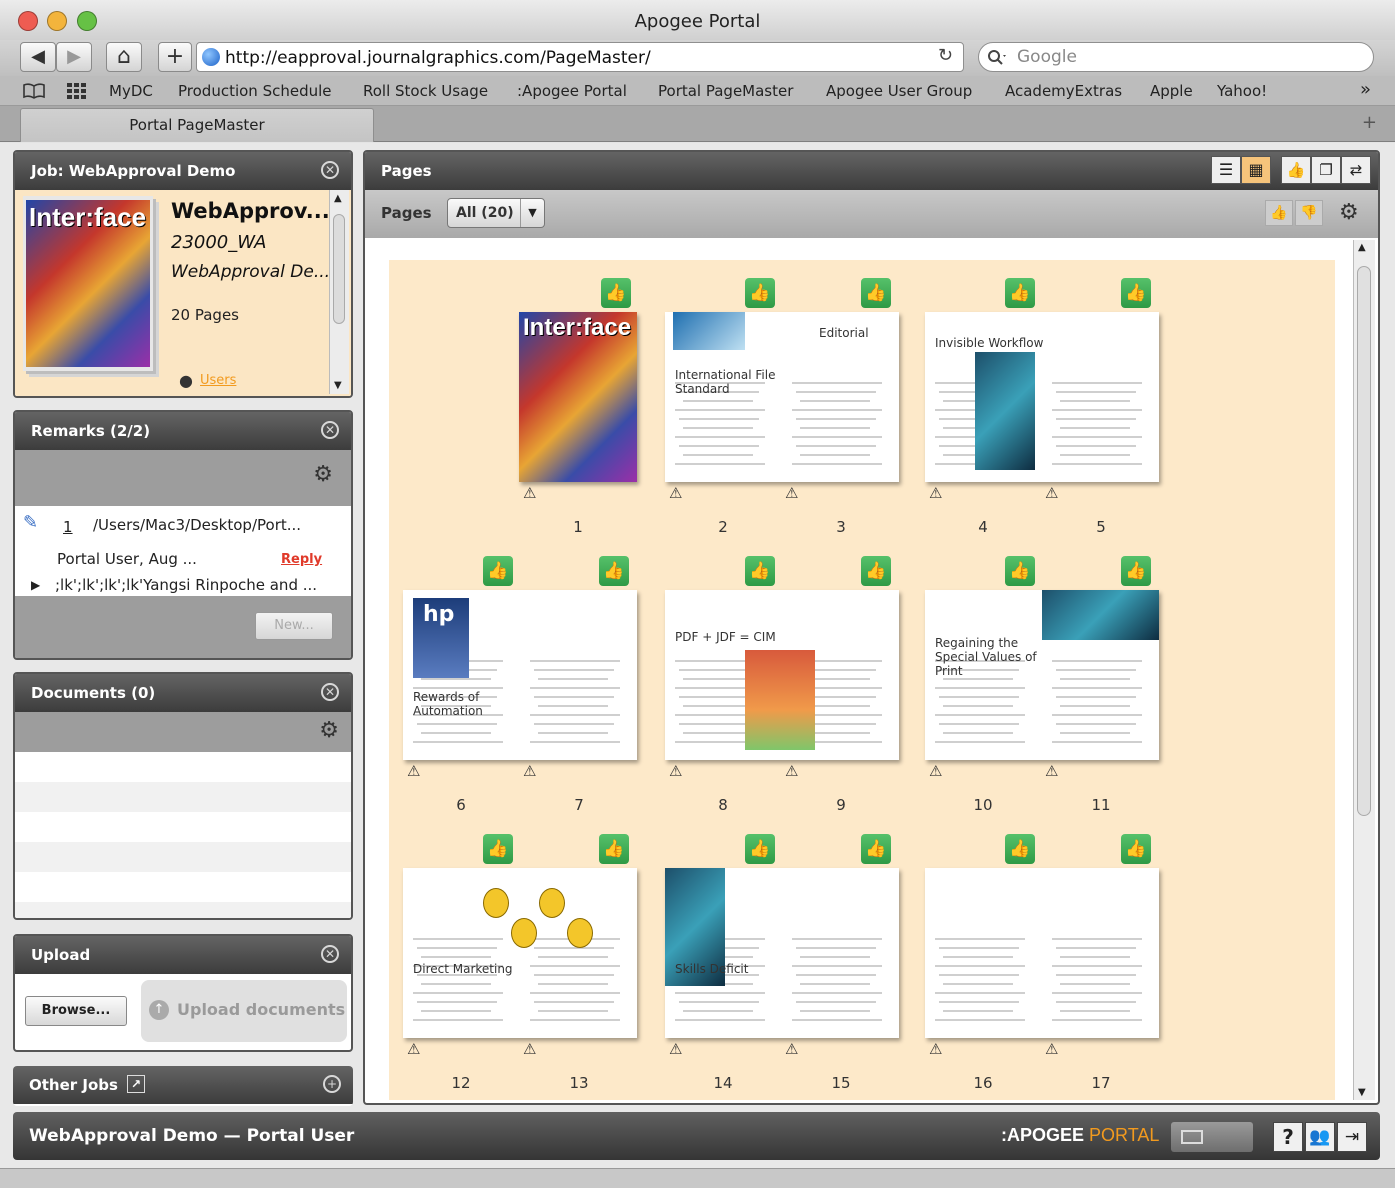 The width and height of the screenshot is (1395, 1188). What do you see at coordinates (425, 91) in the screenshot?
I see `bookmark-roll-stock-usage: Roll Stock Usage` at bounding box center [425, 91].